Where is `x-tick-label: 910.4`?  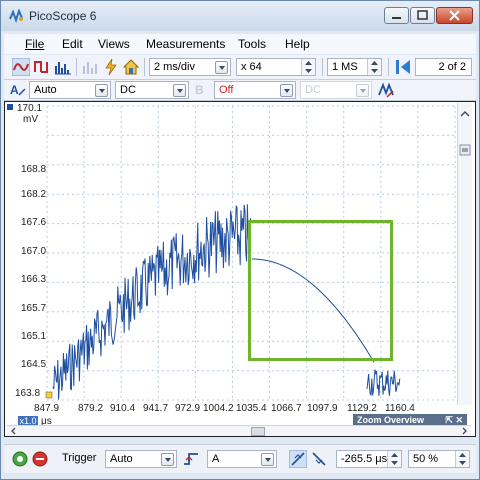 x-tick-label: 910.4 is located at coordinates (123, 408).